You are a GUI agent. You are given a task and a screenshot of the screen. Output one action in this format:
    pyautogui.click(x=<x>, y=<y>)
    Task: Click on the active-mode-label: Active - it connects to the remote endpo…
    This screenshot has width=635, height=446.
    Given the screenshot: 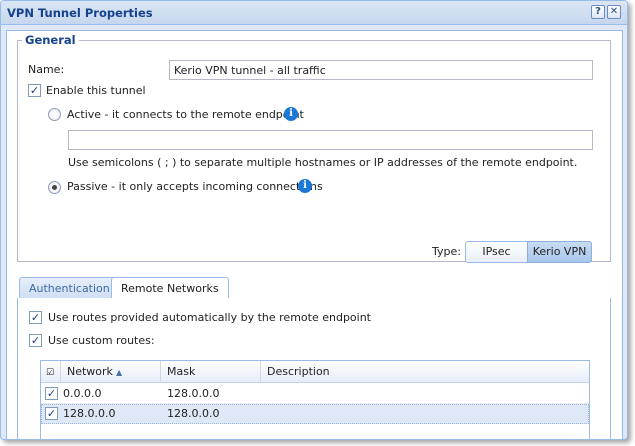 What is the action you would take?
    pyautogui.click(x=185, y=114)
    